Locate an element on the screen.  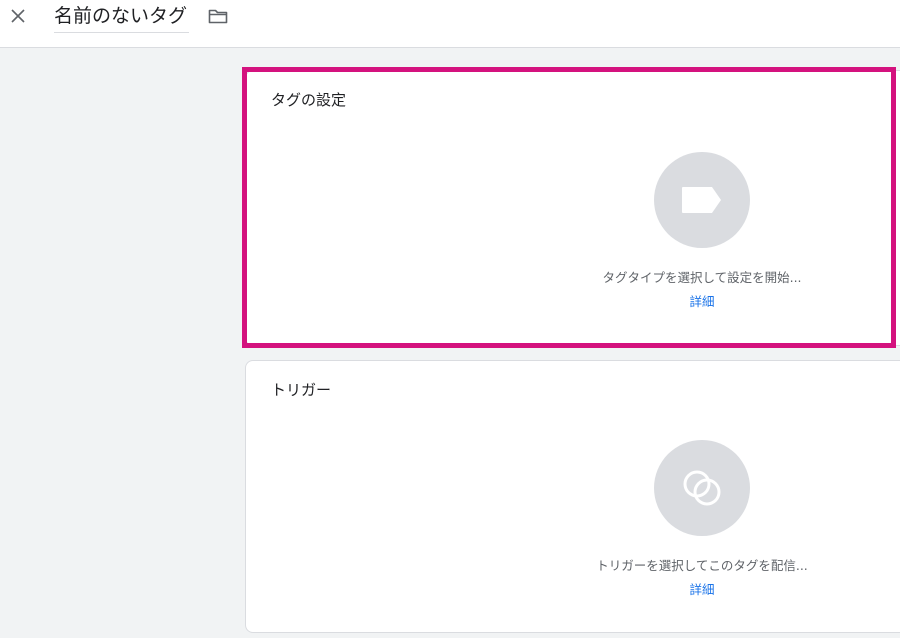
tag-icon is located at coordinates (701, 200).